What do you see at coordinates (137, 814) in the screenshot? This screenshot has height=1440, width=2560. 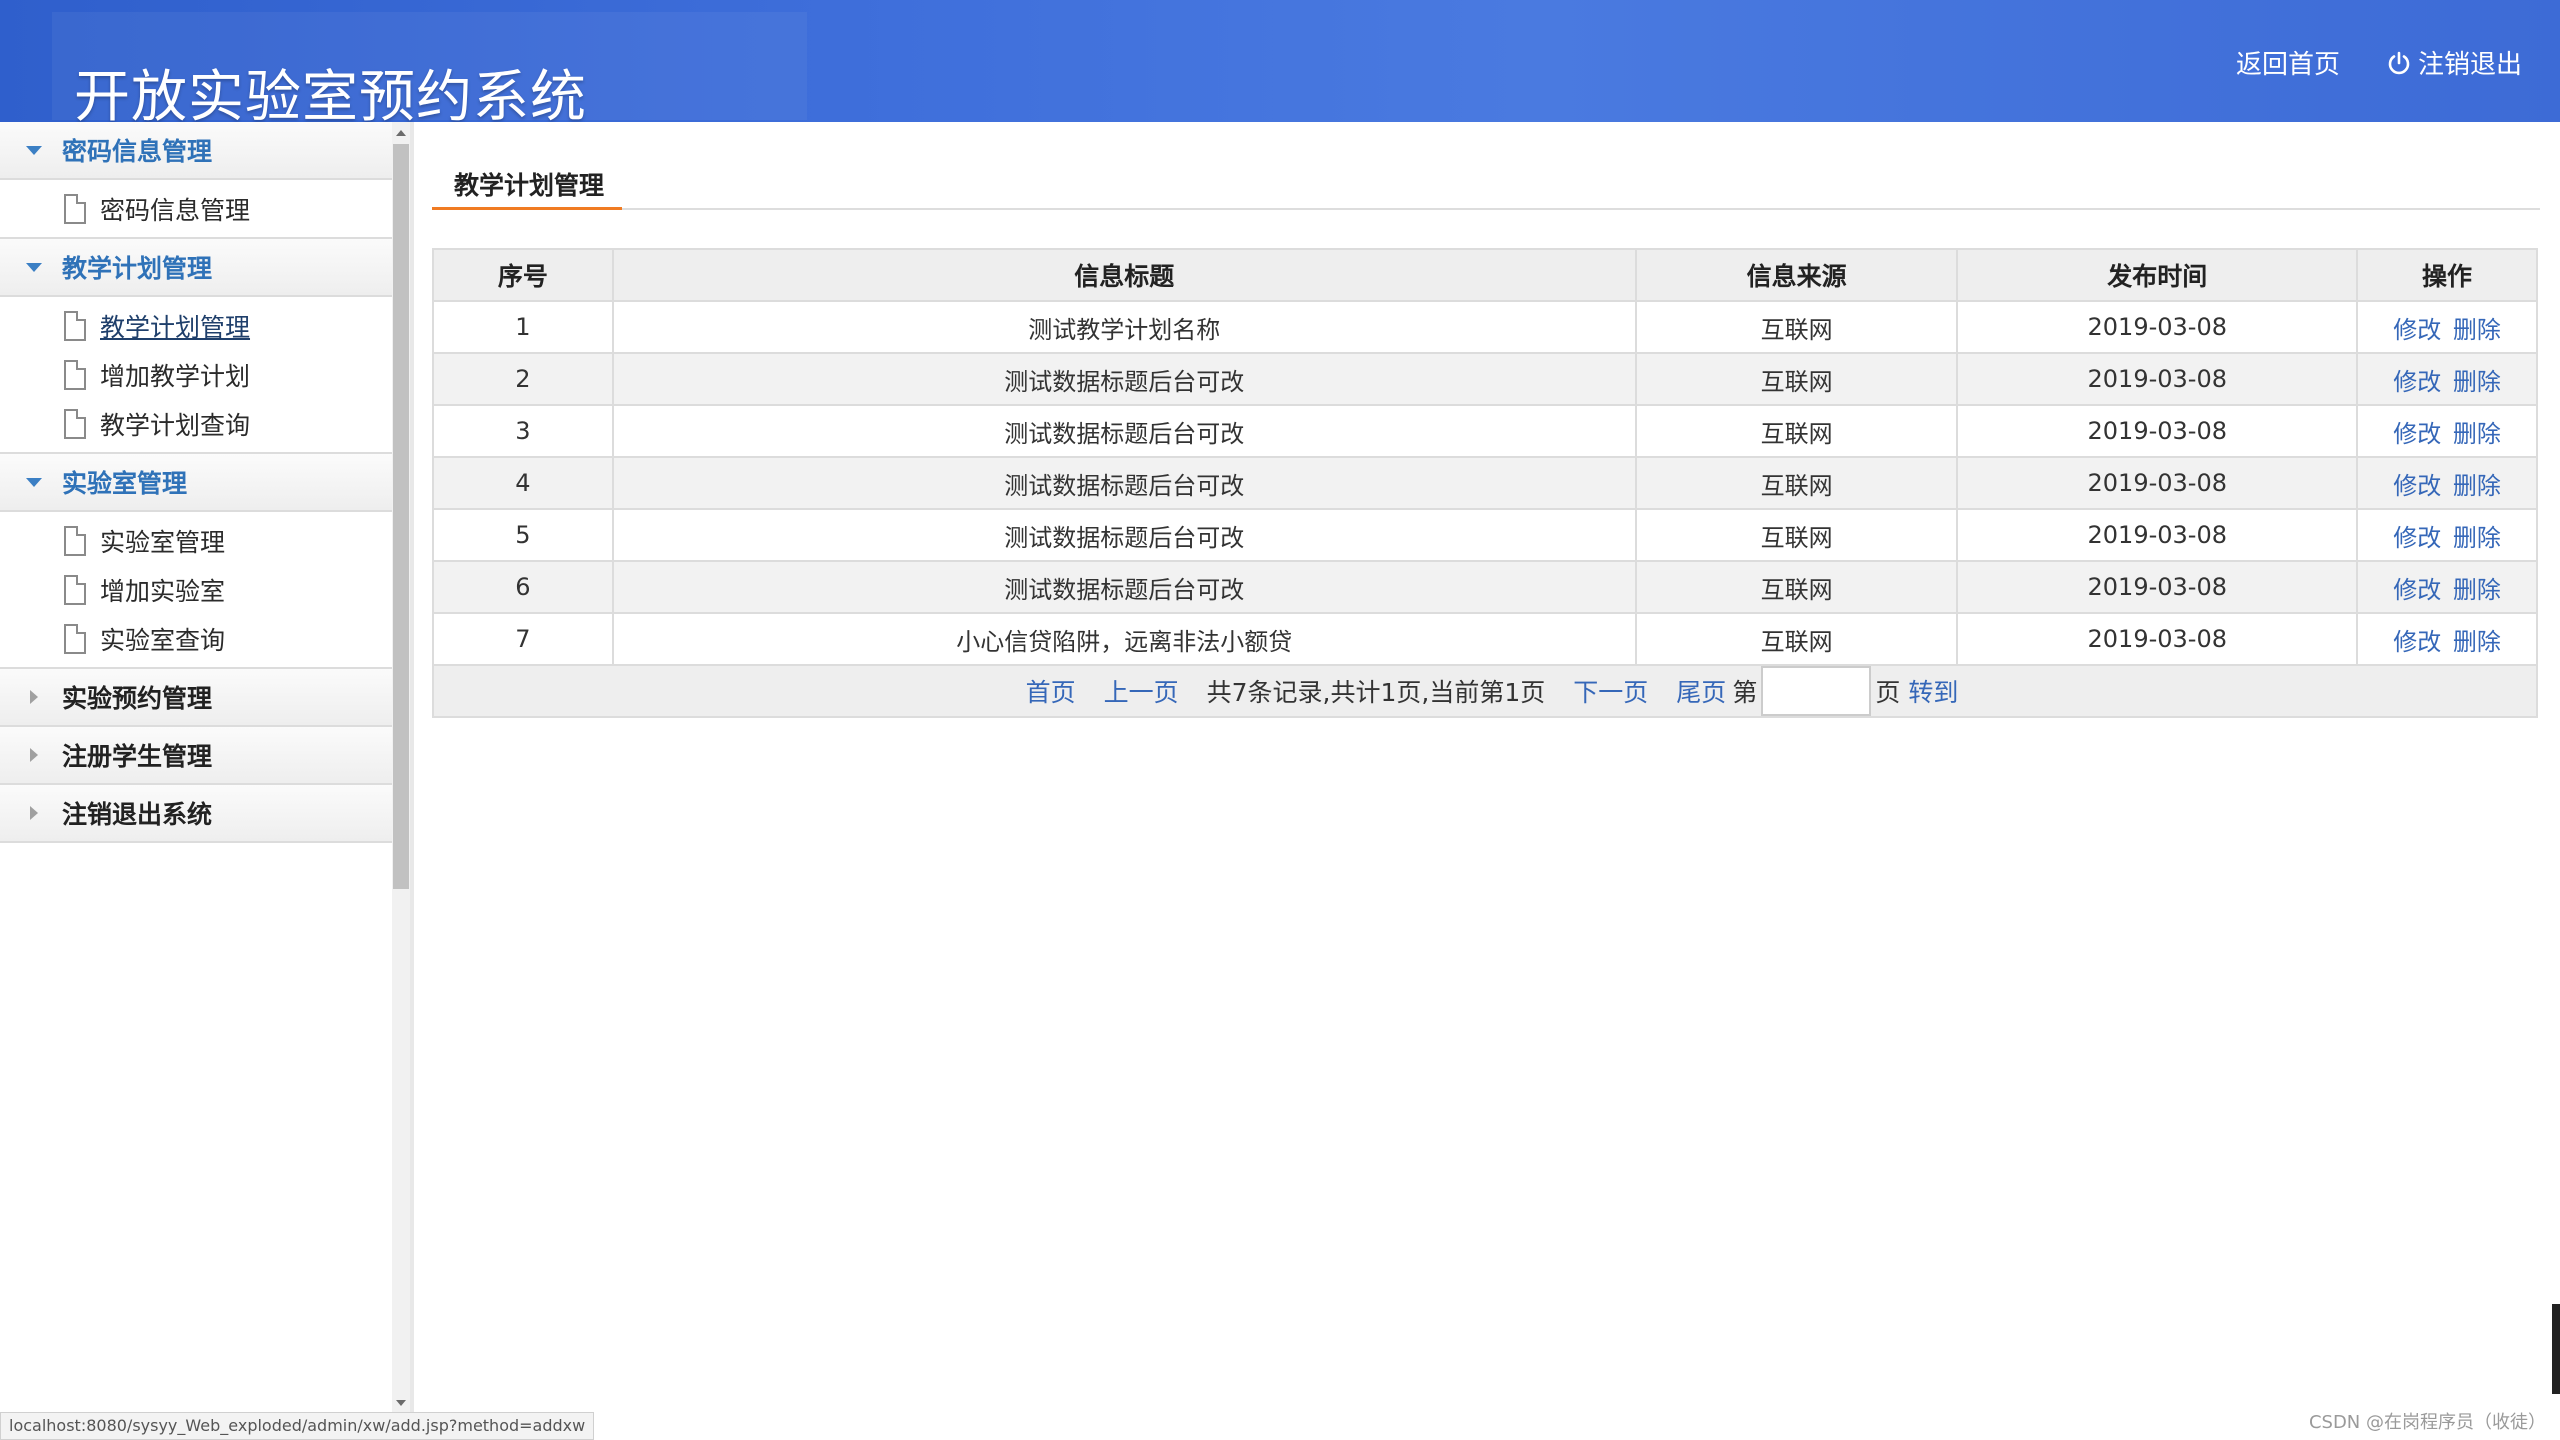 I see `sidebar-group-label: 注销退出系统` at bounding box center [137, 814].